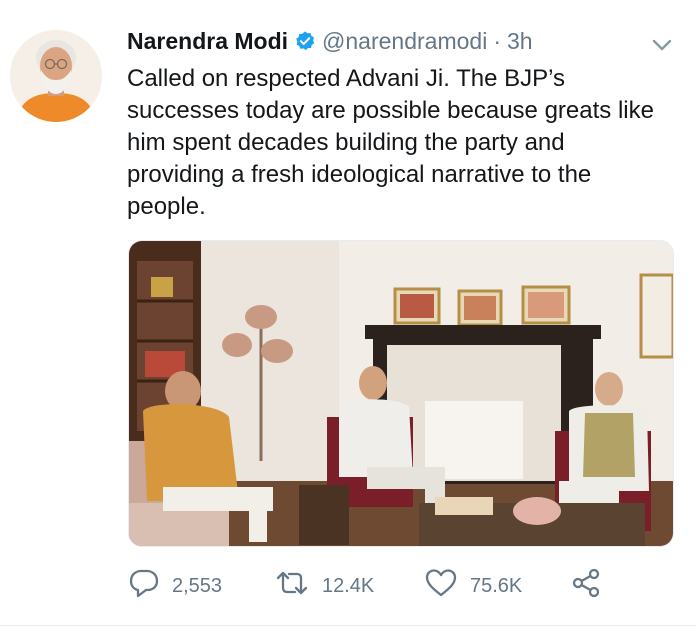 The image size is (696, 630). I want to click on divider, so click(348, 625).